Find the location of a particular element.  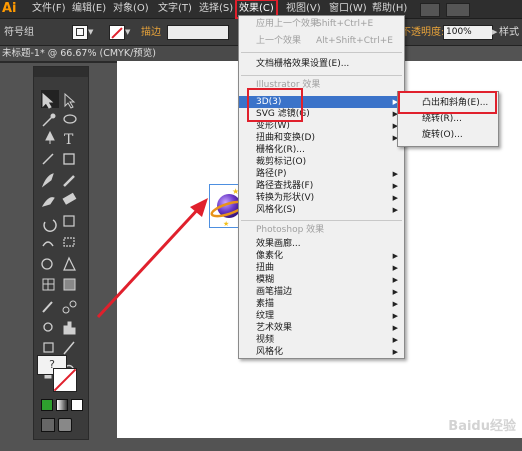

selection-type-label: 符号组 is located at coordinates (19, 32).